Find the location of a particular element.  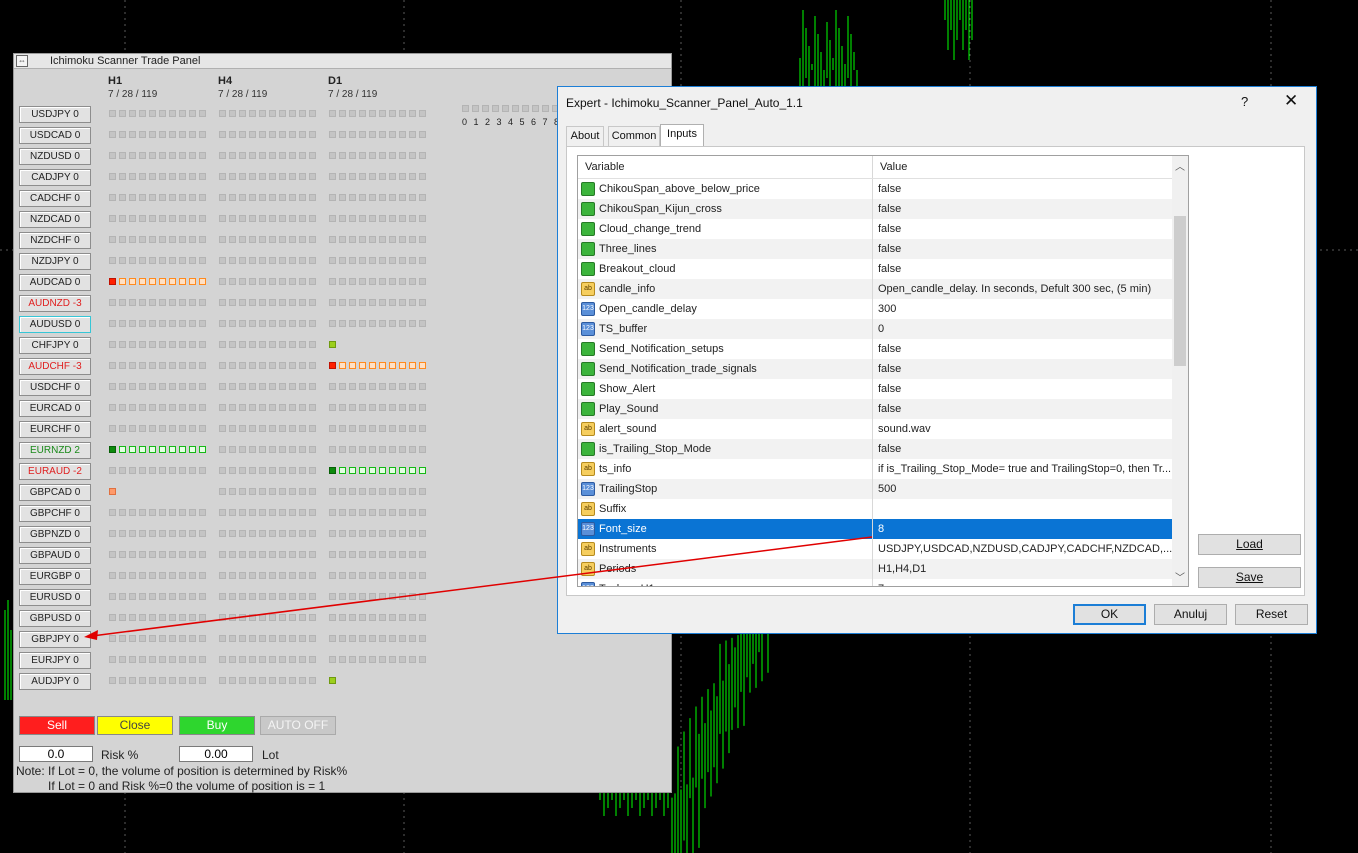

pair-button-audnzd: AUDNZD -3 is located at coordinates (55, 303).